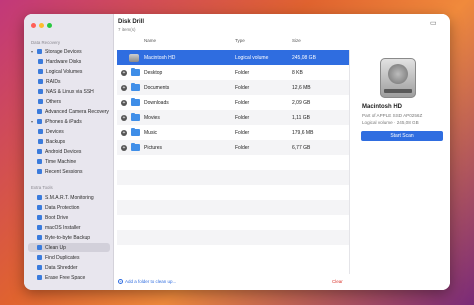  Describe the element at coordinates (131, 22) in the screenshot. I see `page-title: Disk Drill` at that location.